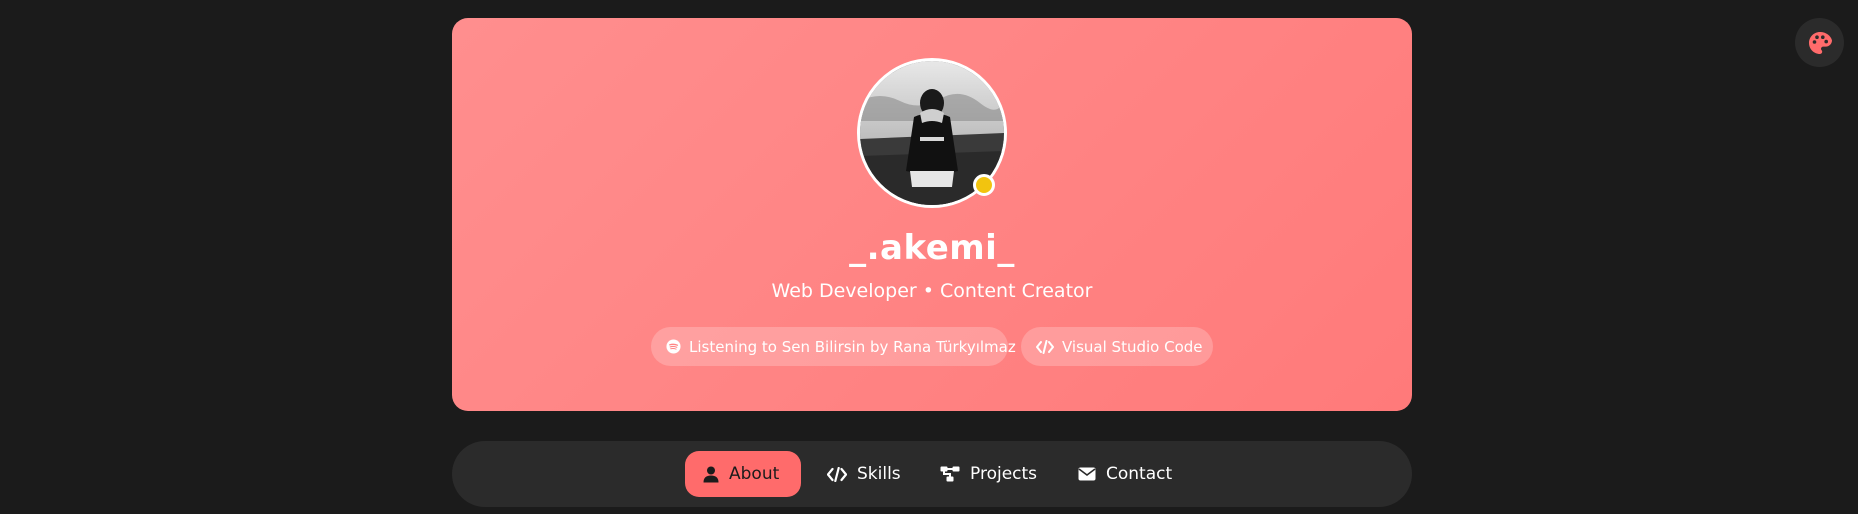  I want to click on palette-icon, so click(1820, 43).